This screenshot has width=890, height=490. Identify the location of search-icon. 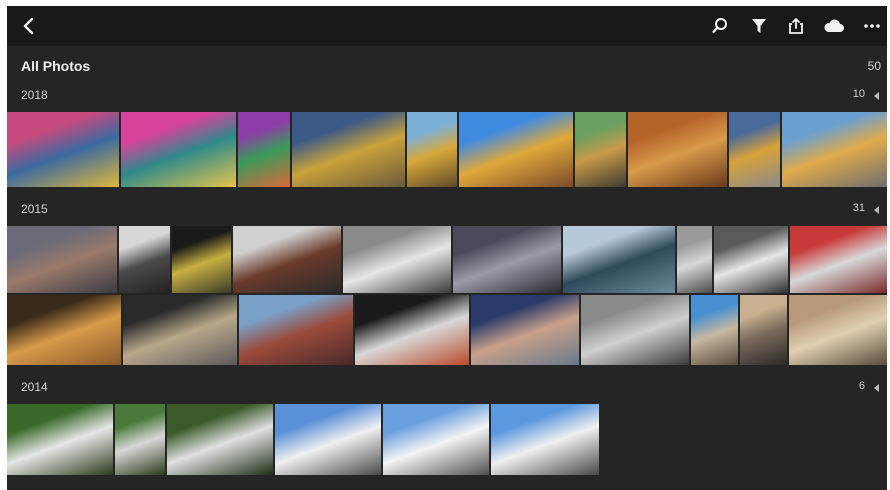
(720, 26).